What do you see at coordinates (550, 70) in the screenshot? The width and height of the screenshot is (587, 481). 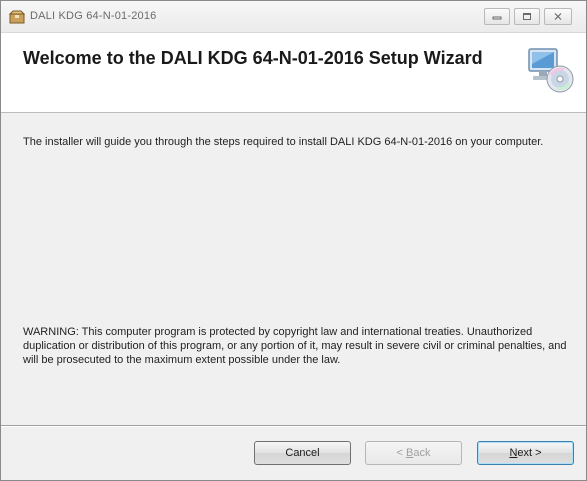 I see `computer-cd-icon` at bounding box center [550, 70].